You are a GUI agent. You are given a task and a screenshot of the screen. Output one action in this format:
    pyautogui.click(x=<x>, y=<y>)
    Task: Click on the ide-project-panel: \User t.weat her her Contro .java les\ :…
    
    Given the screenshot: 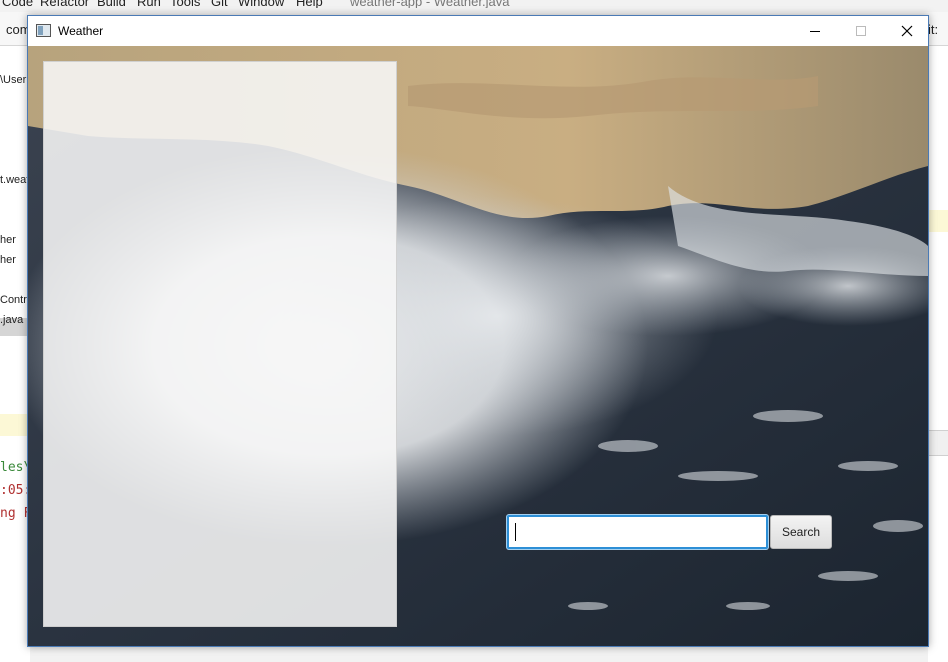 What is the action you would take?
    pyautogui.click(x=15, y=354)
    